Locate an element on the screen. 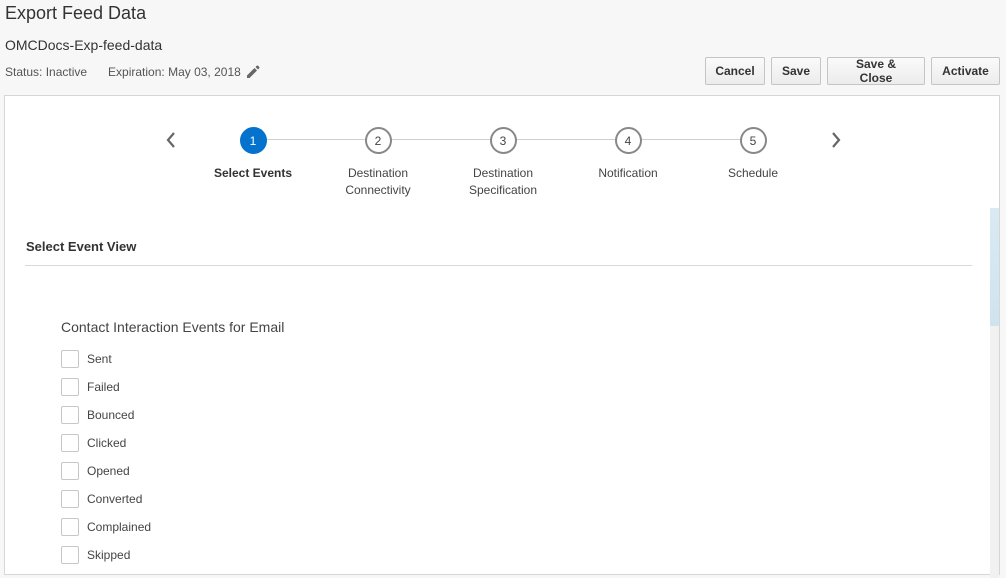 This screenshot has height=578, width=1006. event-option-opened: Opened is located at coordinates (106, 471).